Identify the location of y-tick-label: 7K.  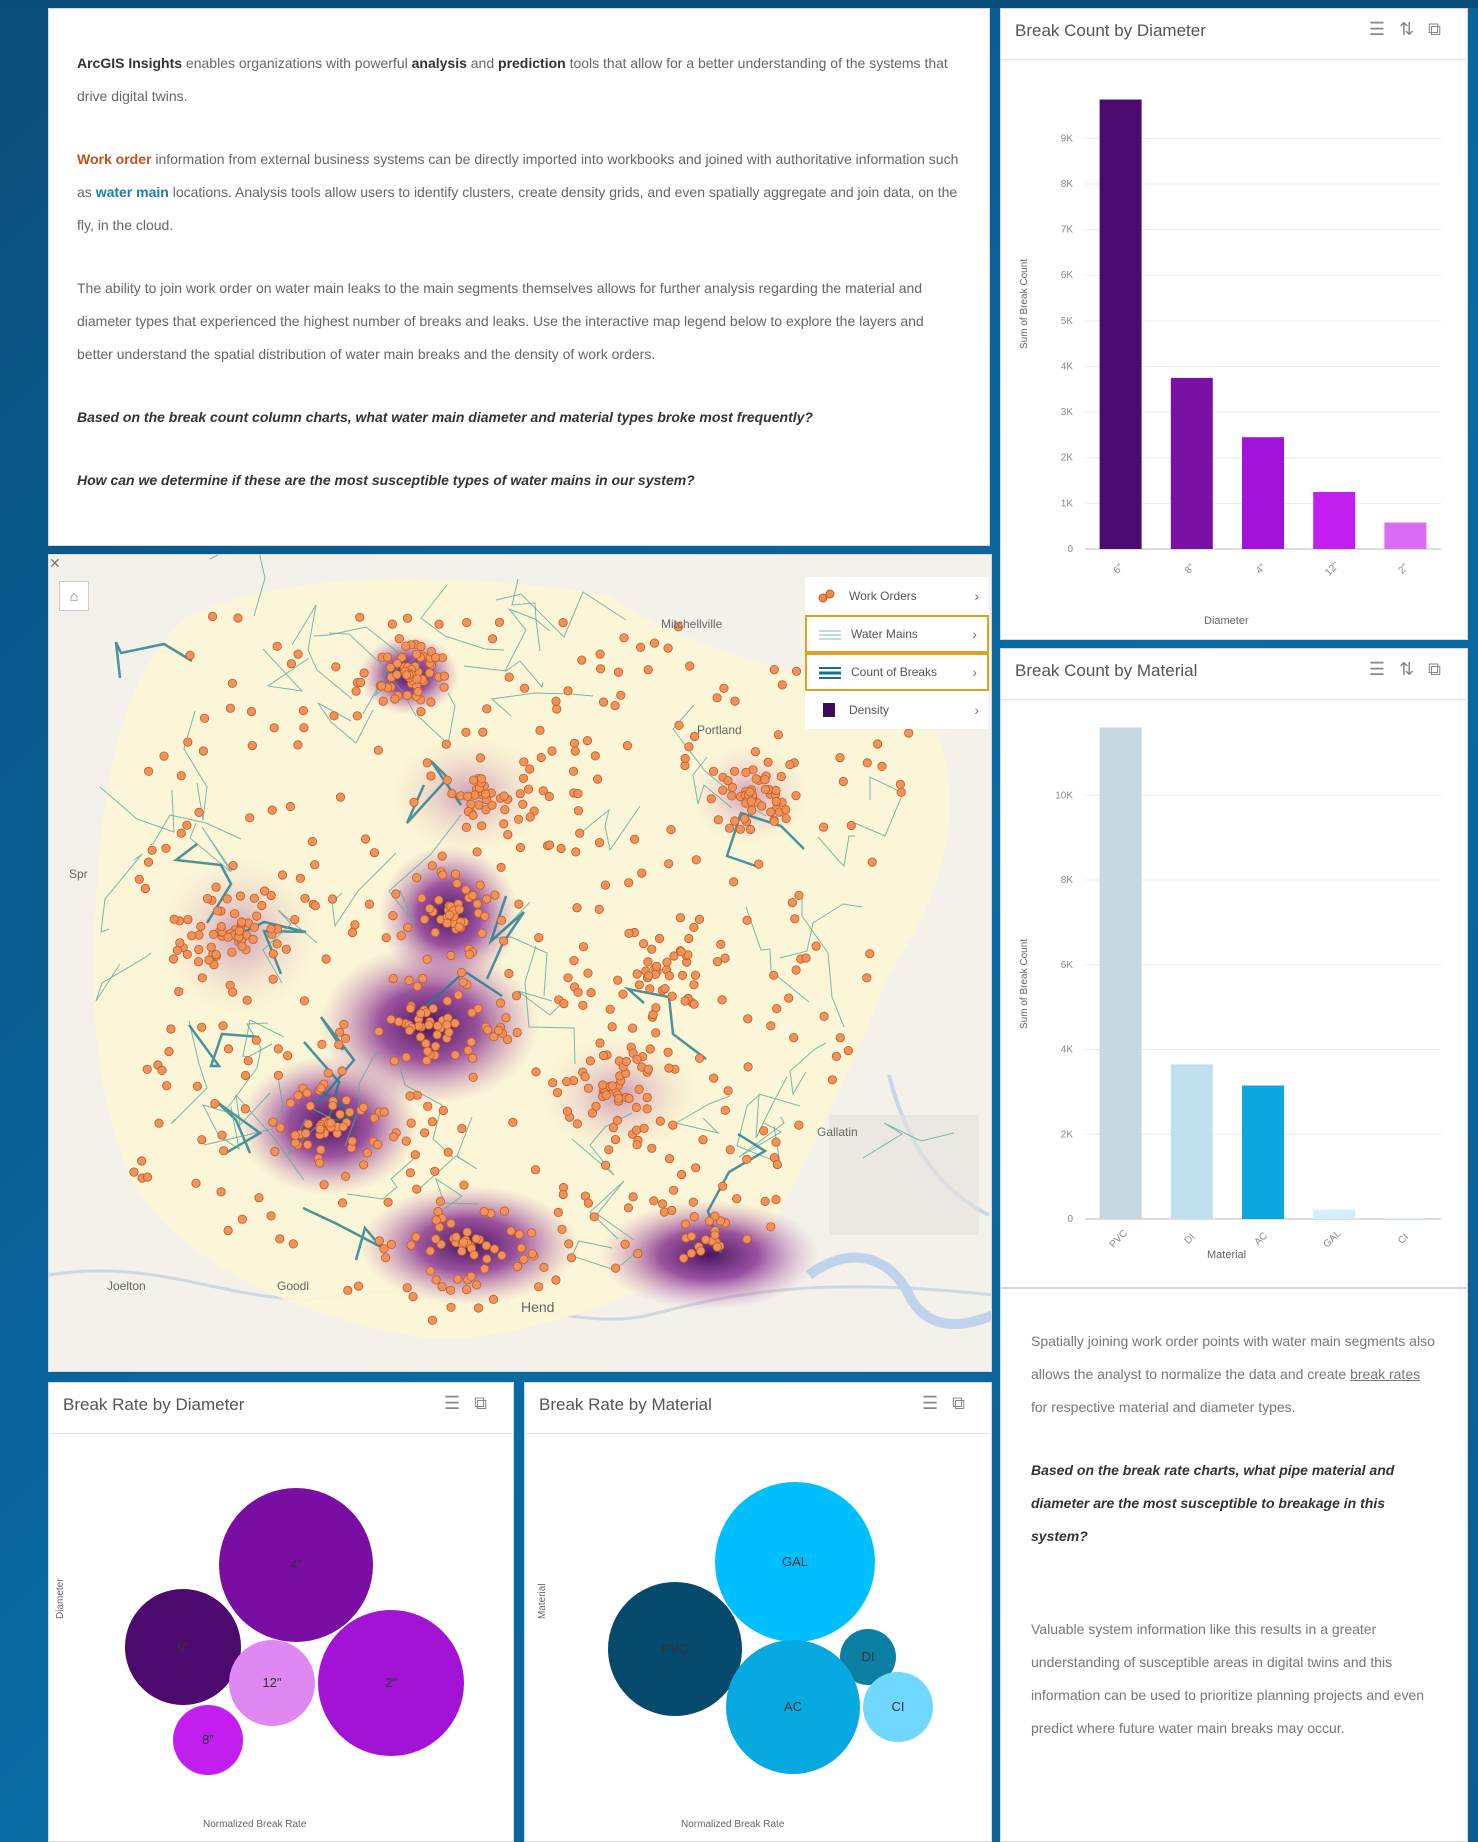
(1067, 230).